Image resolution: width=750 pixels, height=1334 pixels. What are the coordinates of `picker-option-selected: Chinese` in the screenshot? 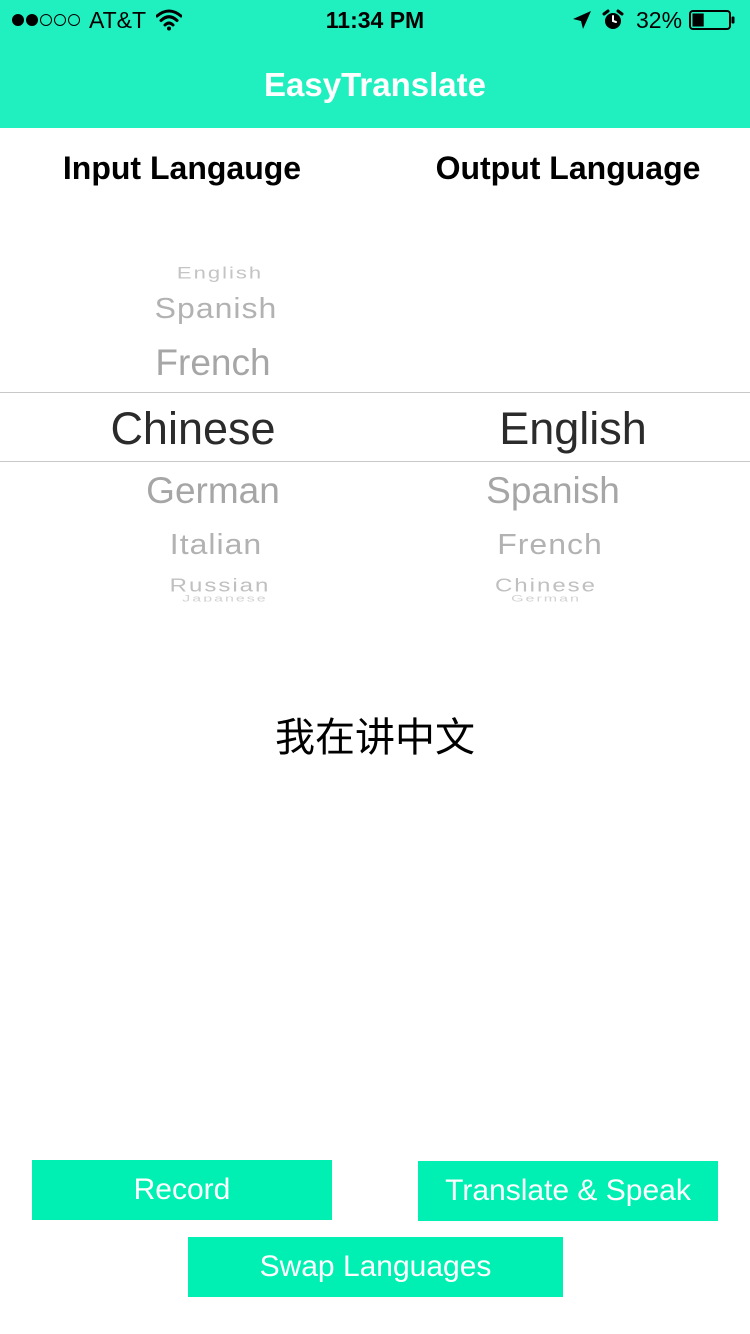 It's located at (193, 429).